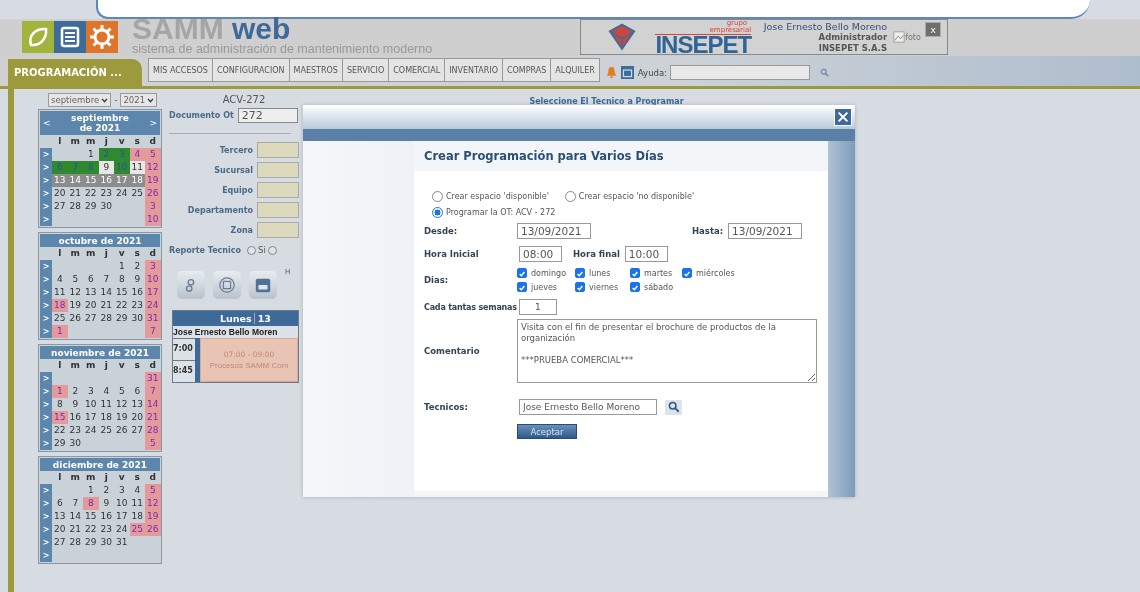  I want to click on day-cell: 1, so click(91, 154).